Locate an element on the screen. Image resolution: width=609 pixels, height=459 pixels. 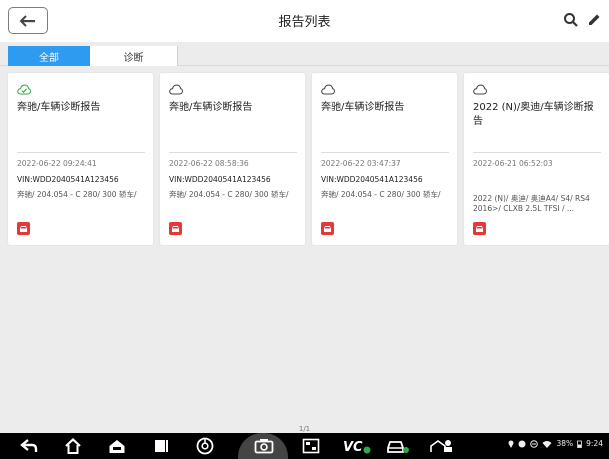
vci-icon: VC is located at coordinates (357, 447).